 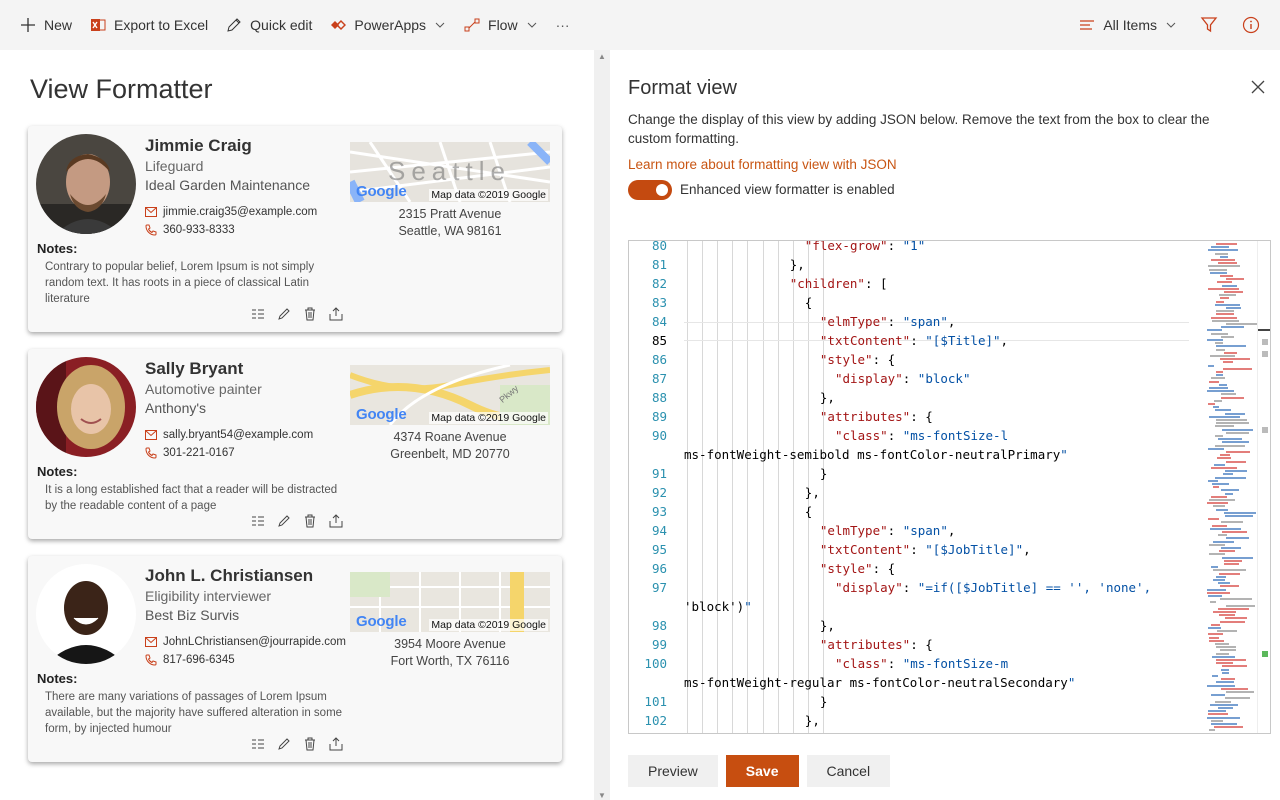 I want to click on map-image: Seattle Google Map data ©2019 Google, so click(x=450, y=172).